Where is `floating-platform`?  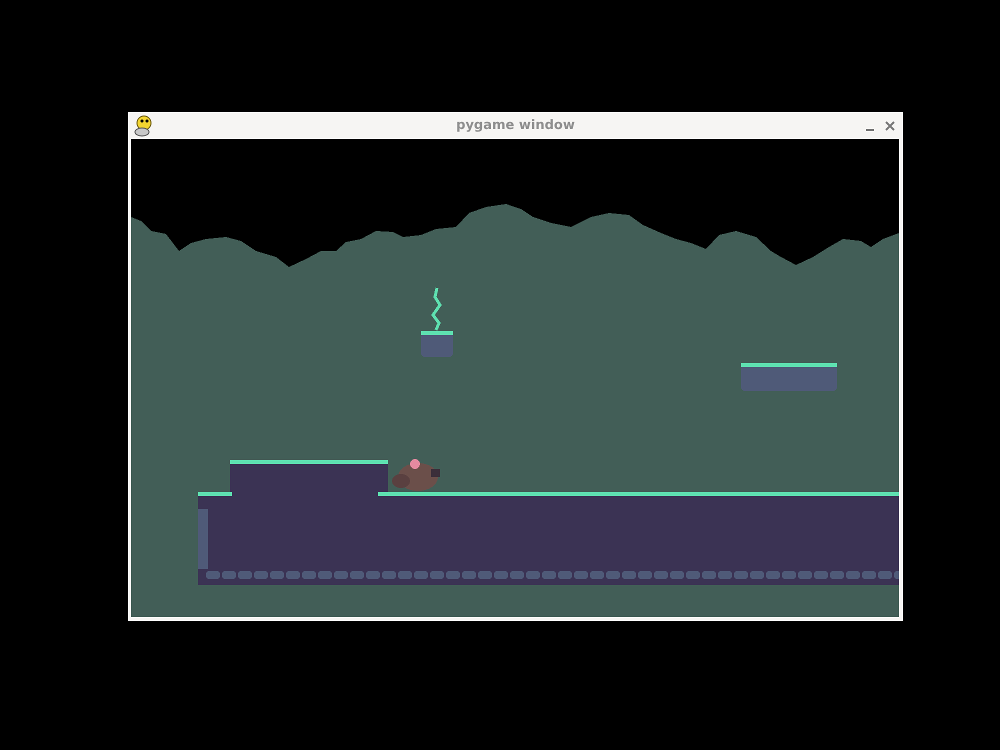 floating-platform is located at coordinates (437, 344).